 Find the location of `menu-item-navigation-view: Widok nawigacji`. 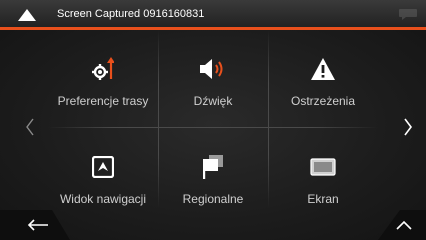

menu-item-navigation-view: Widok nawigacji is located at coordinates (103, 172).